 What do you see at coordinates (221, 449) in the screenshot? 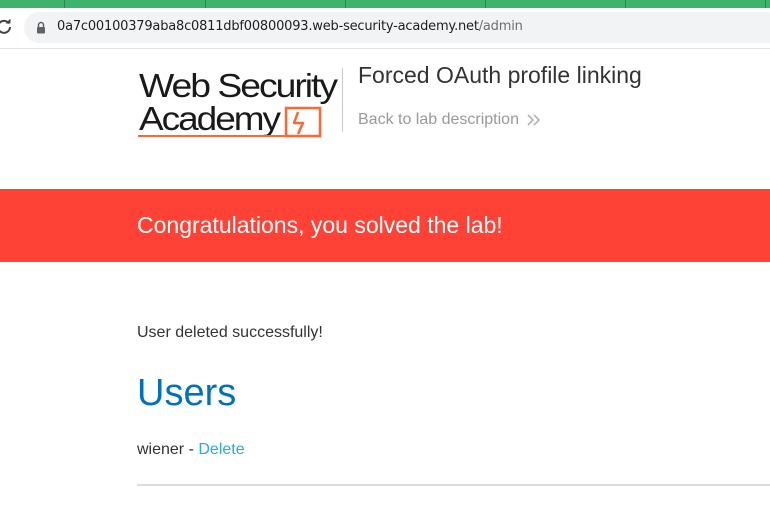
I see `delete-user-link: Delete` at bounding box center [221, 449].